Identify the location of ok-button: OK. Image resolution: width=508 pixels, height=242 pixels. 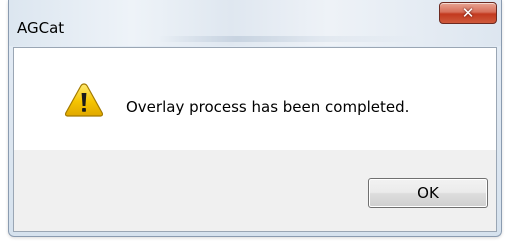
(428, 193).